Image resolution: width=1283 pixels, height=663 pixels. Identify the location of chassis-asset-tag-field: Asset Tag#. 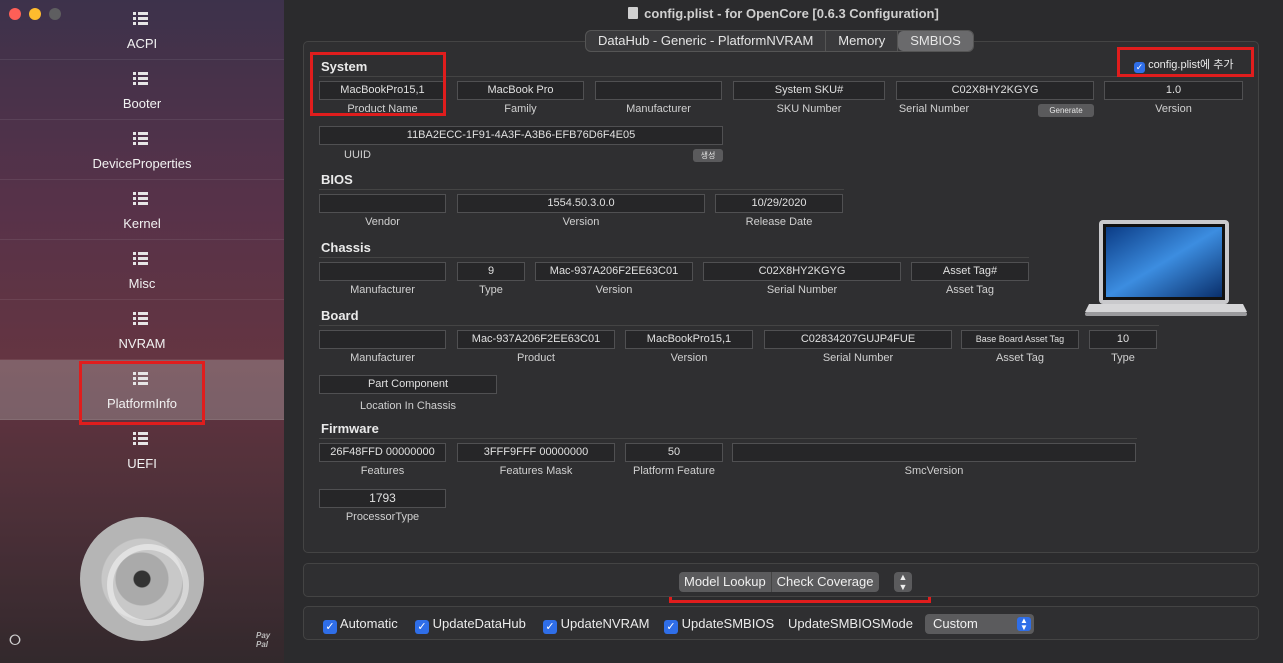
(970, 271).